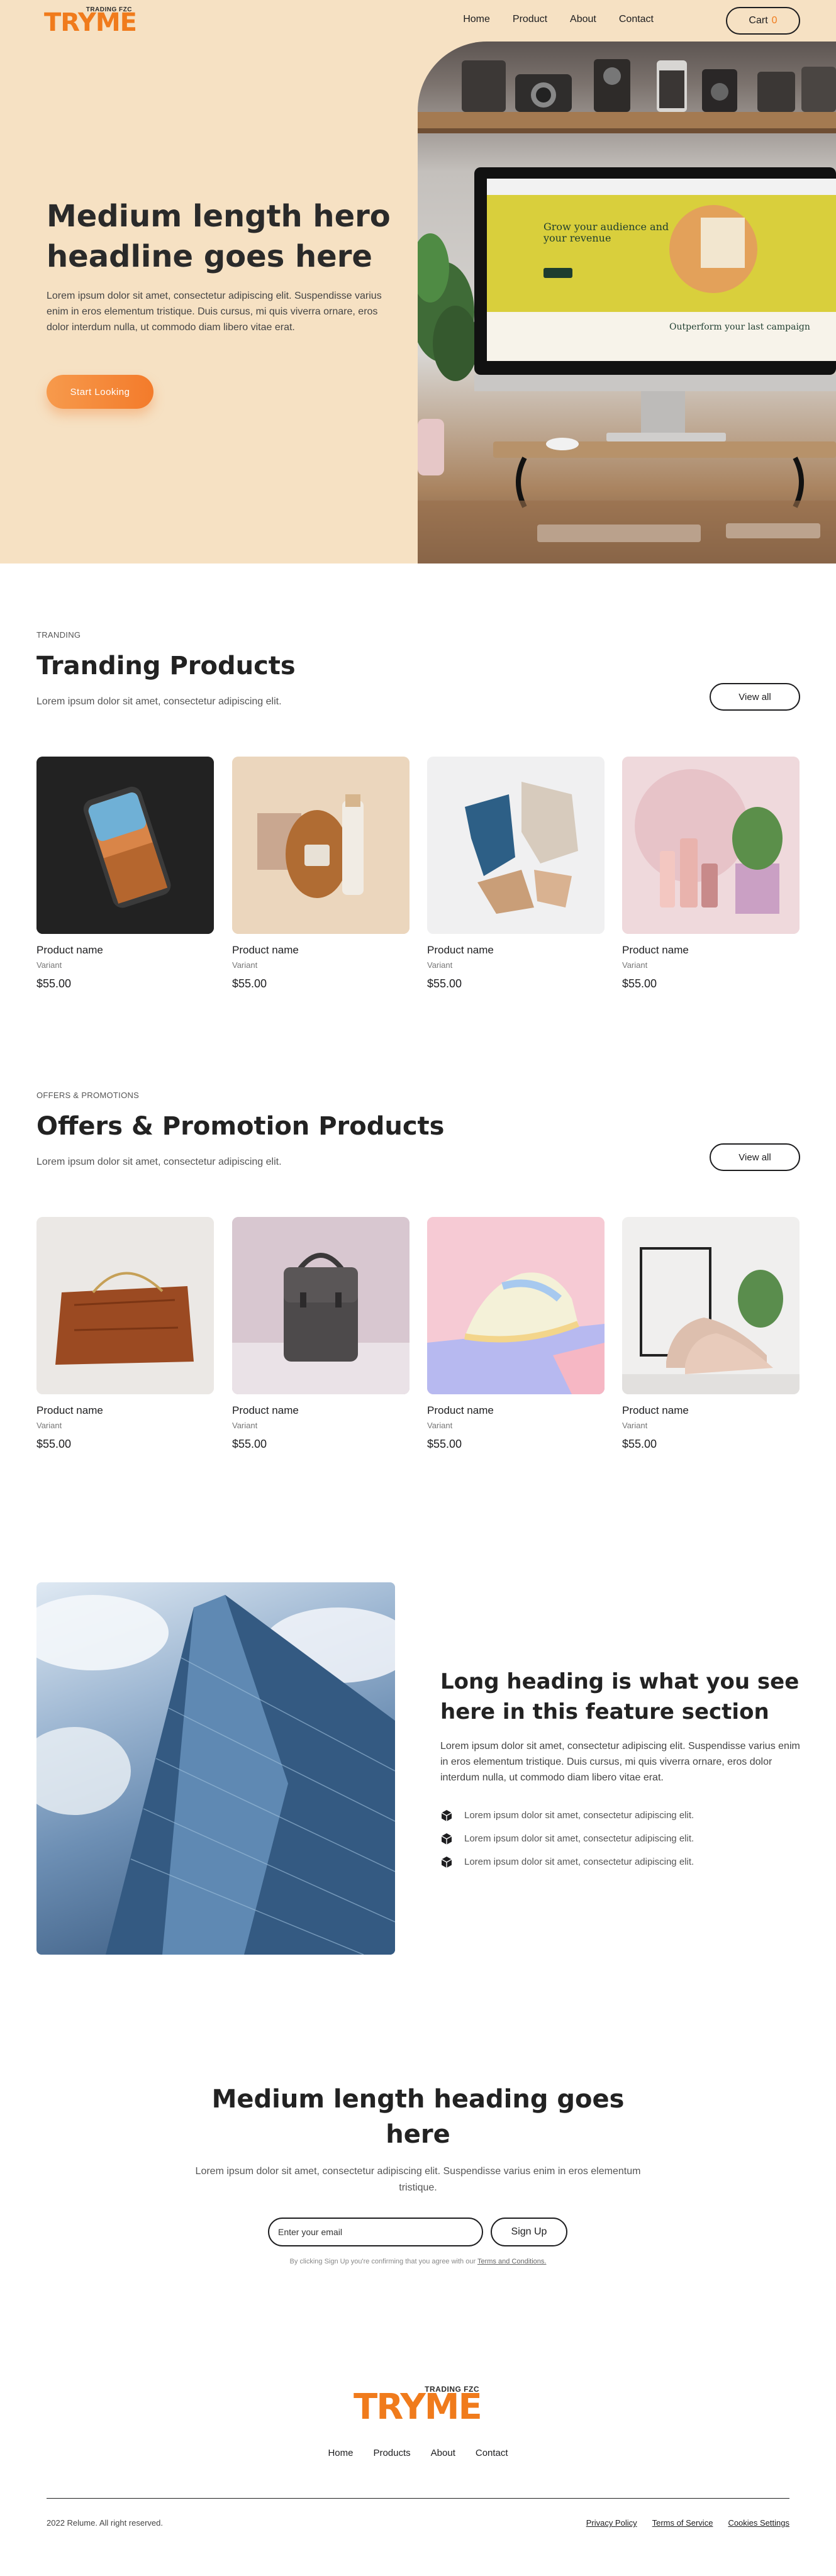 This screenshot has height=2576, width=836. What do you see at coordinates (758, 2523) in the screenshot?
I see `cookies-settings-link: Cookies Settings` at bounding box center [758, 2523].